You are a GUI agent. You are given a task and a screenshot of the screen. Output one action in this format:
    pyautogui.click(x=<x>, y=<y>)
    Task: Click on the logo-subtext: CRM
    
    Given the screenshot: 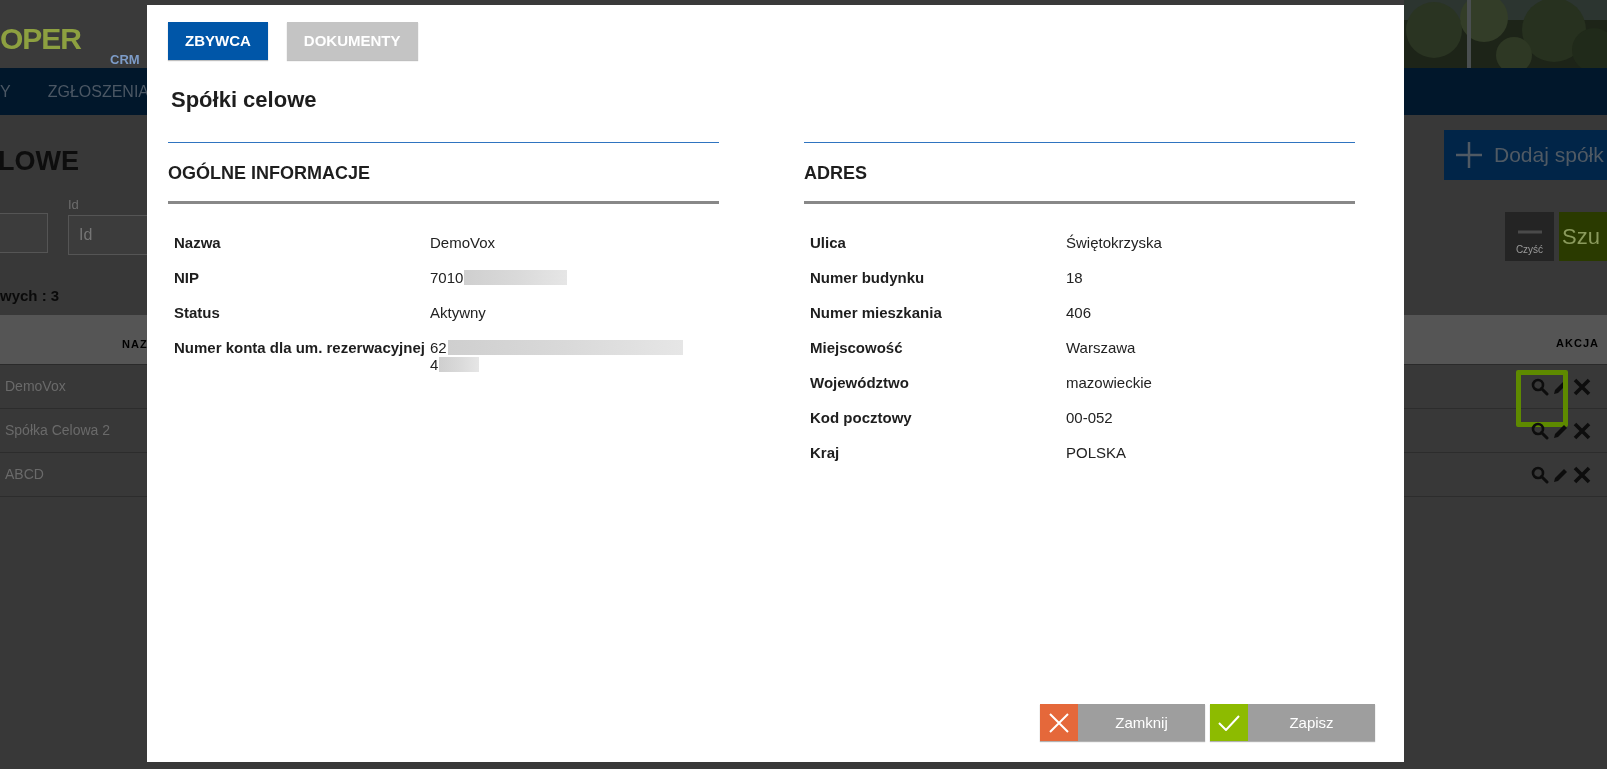 What is the action you would take?
    pyautogui.click(x=125, y=60)
    